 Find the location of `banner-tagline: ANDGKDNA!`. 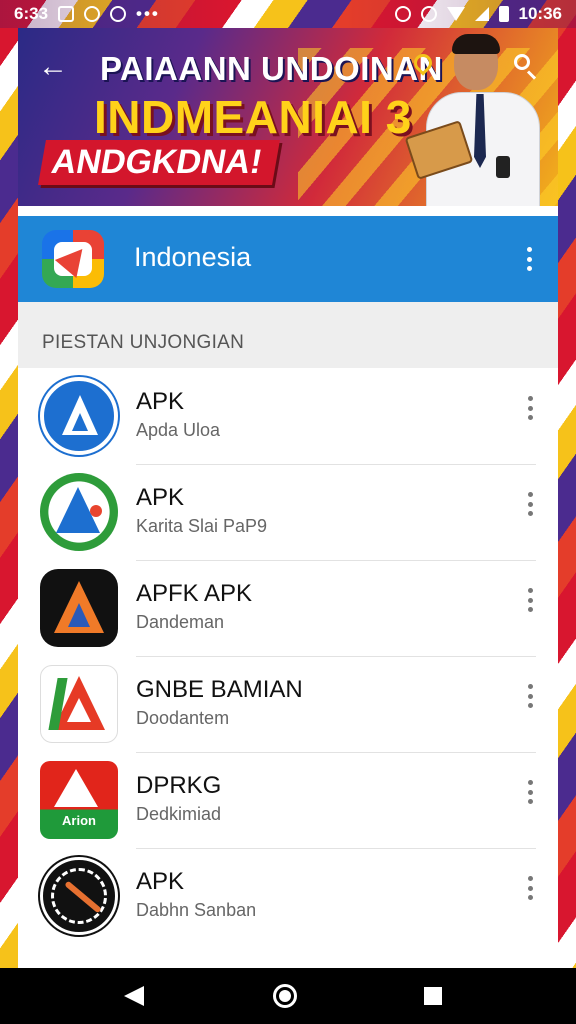

banner-tagline: ANDGKDNA! is located at coordinates (159, 162).